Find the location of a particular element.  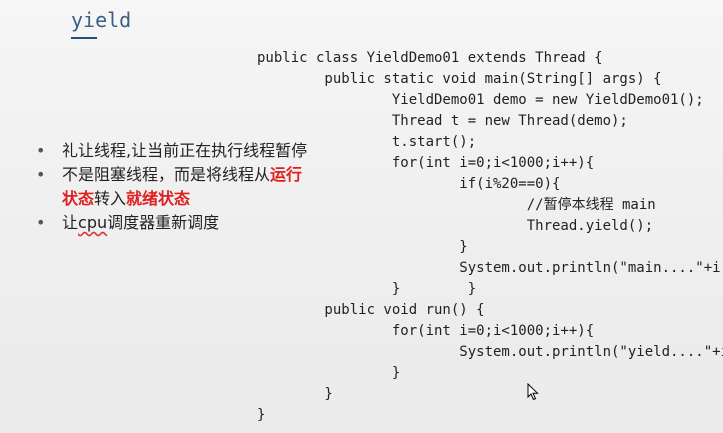

bullet-text: 让 is located at coordinates (70, 222).